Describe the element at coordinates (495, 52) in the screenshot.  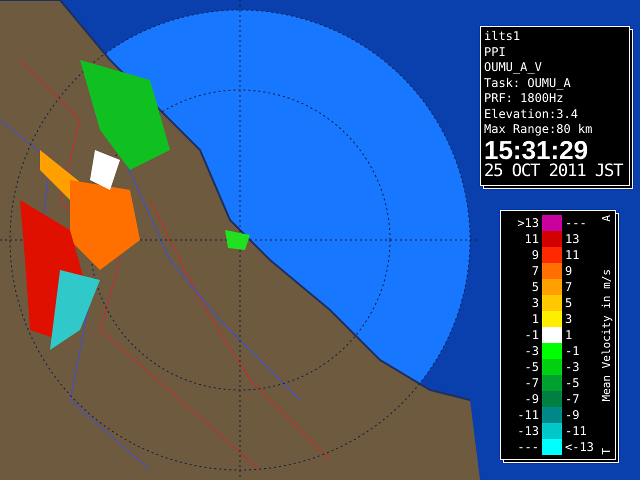
I see `info-text: PPI` at that location.